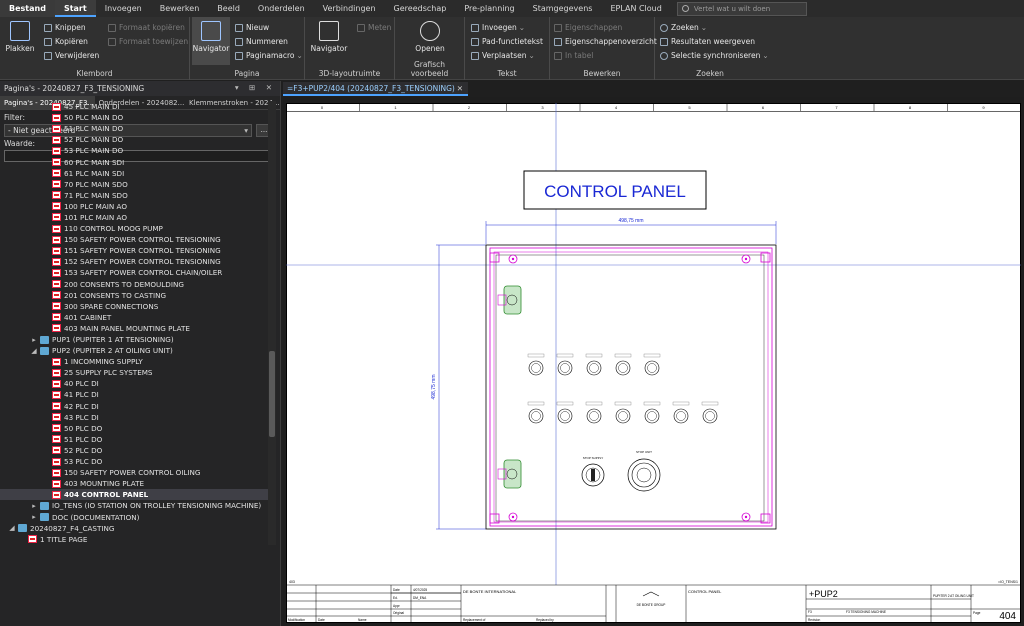 The width and height of the screenshot is (1024, 626). I want to click on tree-page-item: 152 SAFETY POWER CONTROL TENSIONING, so click(134, 261).